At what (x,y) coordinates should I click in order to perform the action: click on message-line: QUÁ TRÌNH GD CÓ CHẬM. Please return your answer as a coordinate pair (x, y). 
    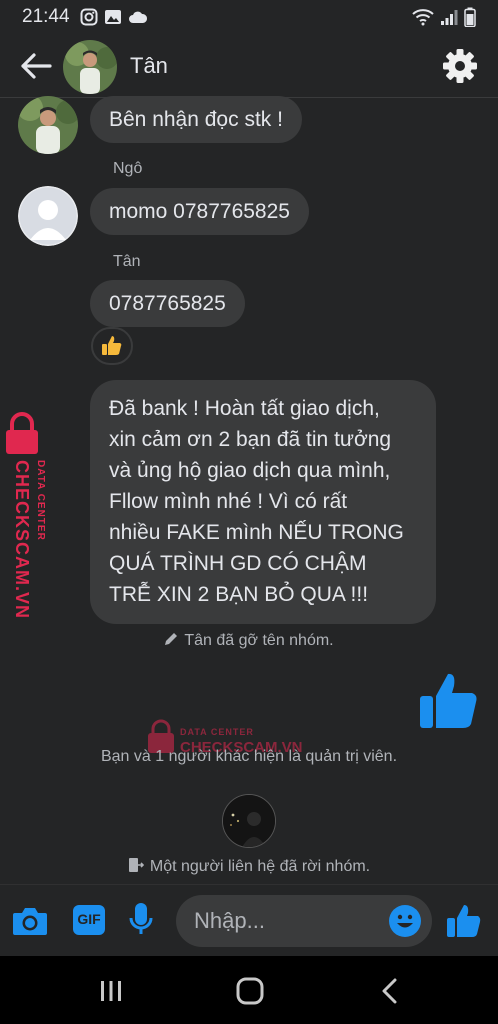
    Looking at the image, I should click on (238, 563).